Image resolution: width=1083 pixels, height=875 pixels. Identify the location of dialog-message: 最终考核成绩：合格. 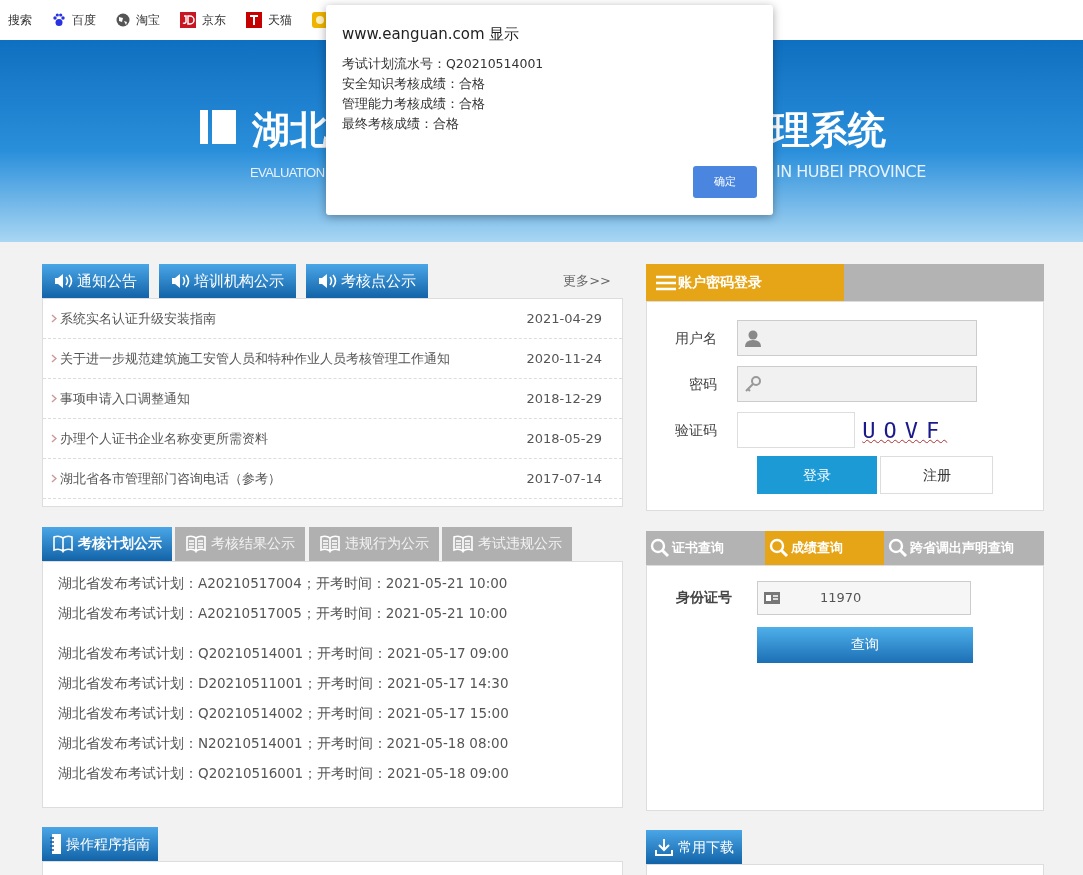
(401, 123).